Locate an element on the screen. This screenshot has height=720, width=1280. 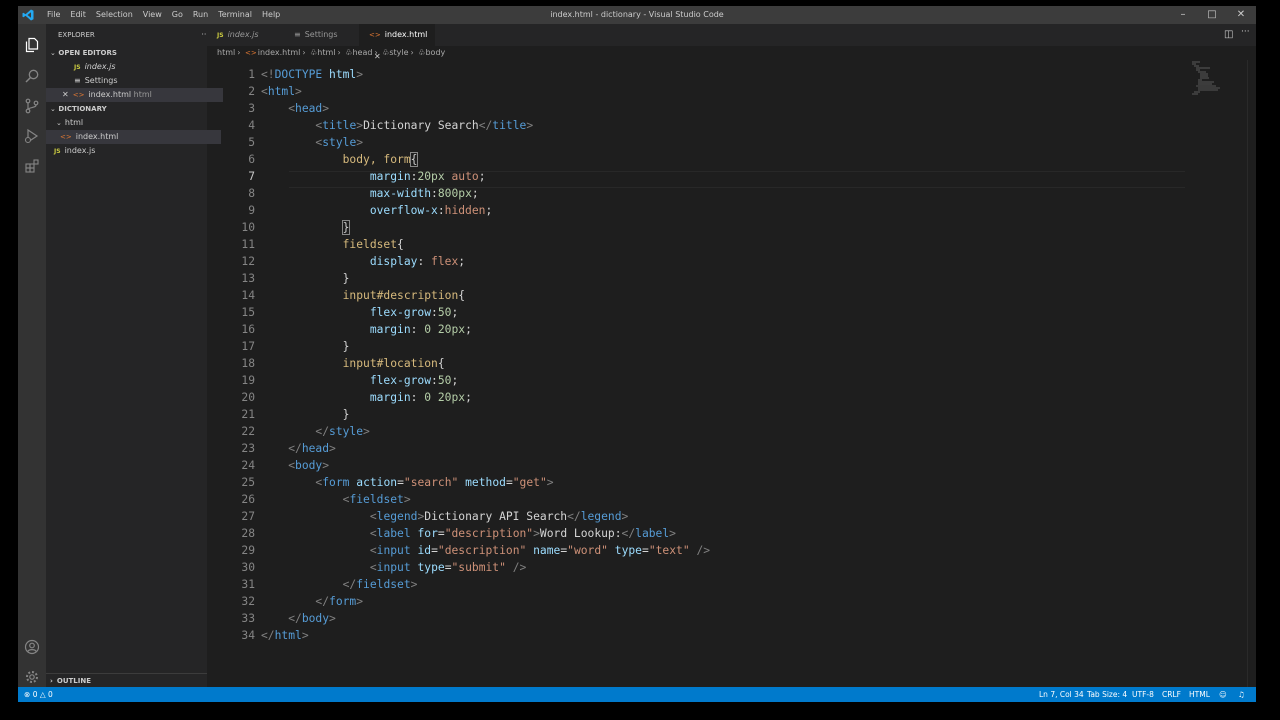
code-text: flex-grow:50; is located at coordinates (414, 312).